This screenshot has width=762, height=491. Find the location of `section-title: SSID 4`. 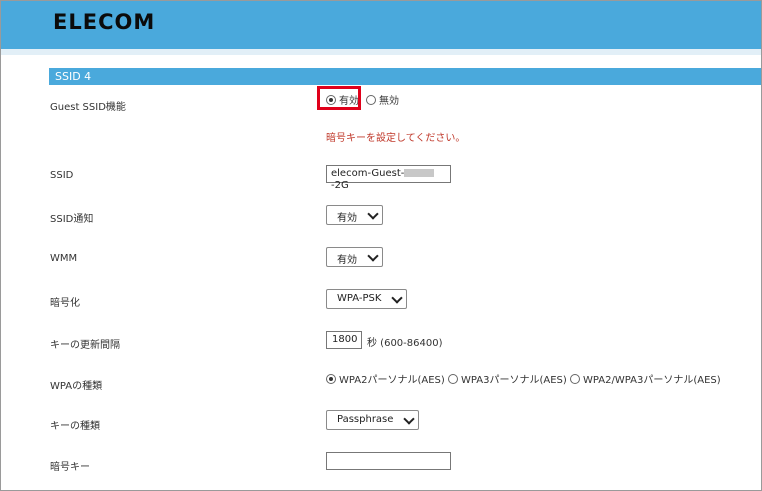

section-title: SSID 4 is located at coordinates (73, 76).